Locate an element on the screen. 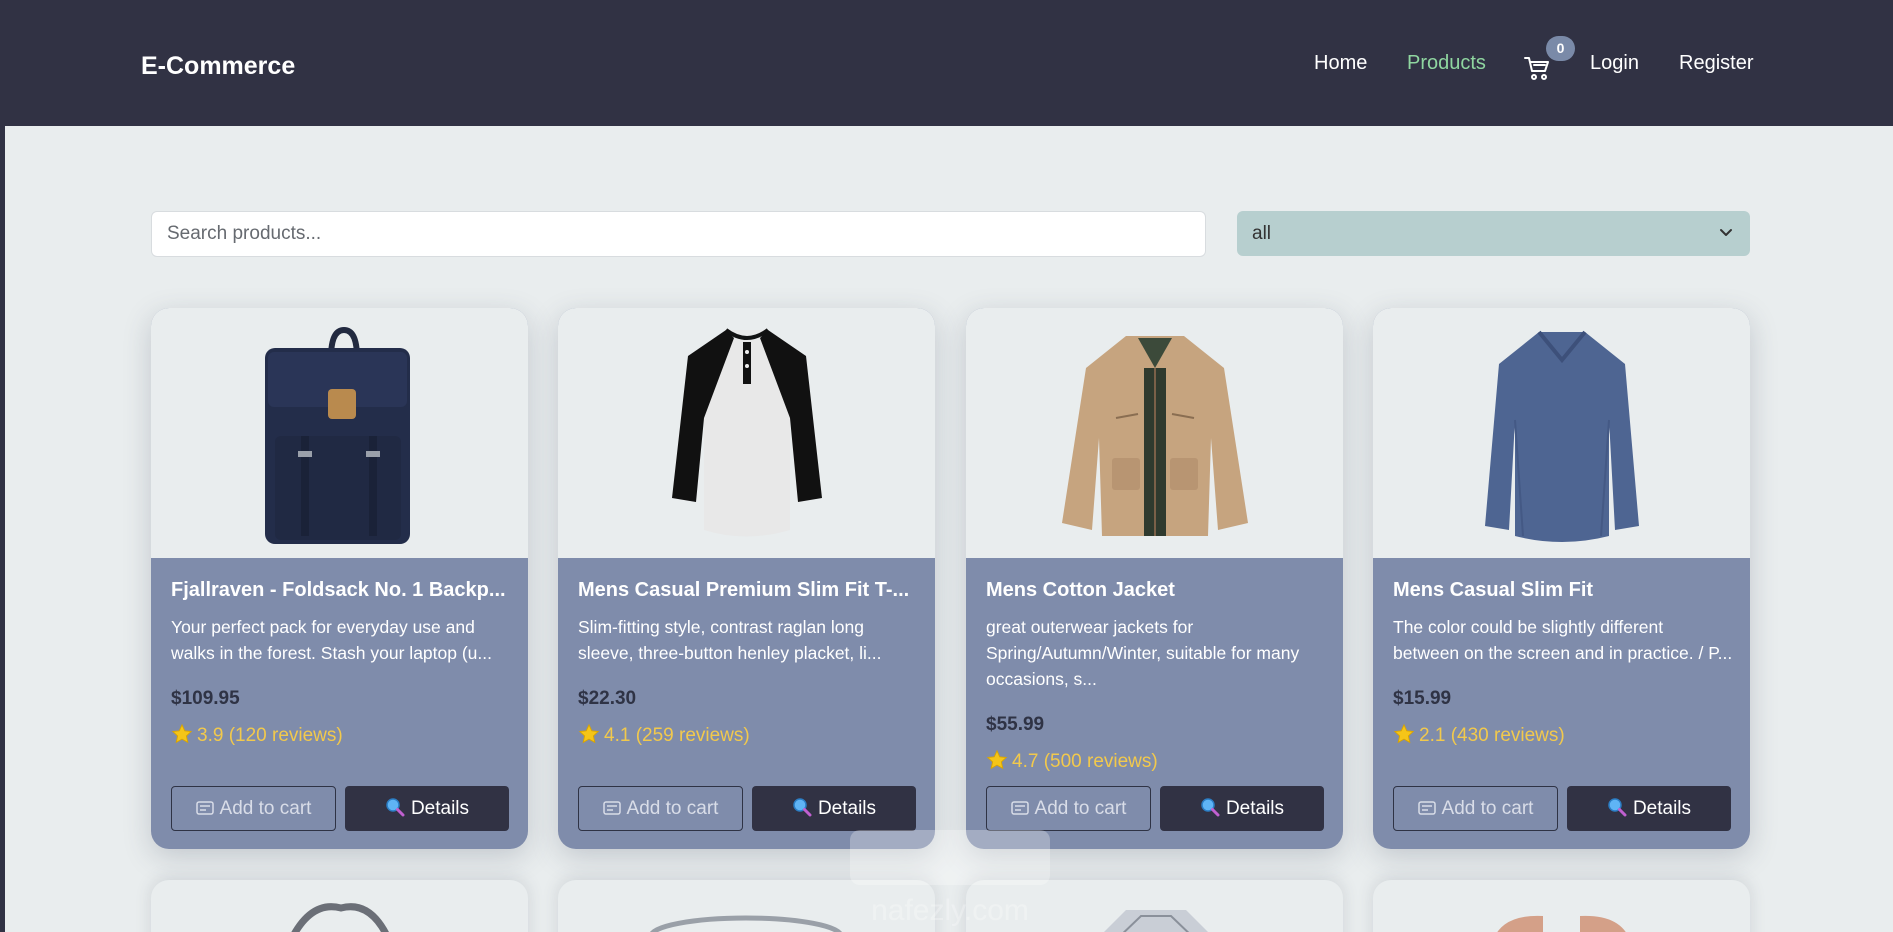 The image size is (1893, 932). product-rating: 4.1 (259 reviews) is located at coordinates (664, 735).